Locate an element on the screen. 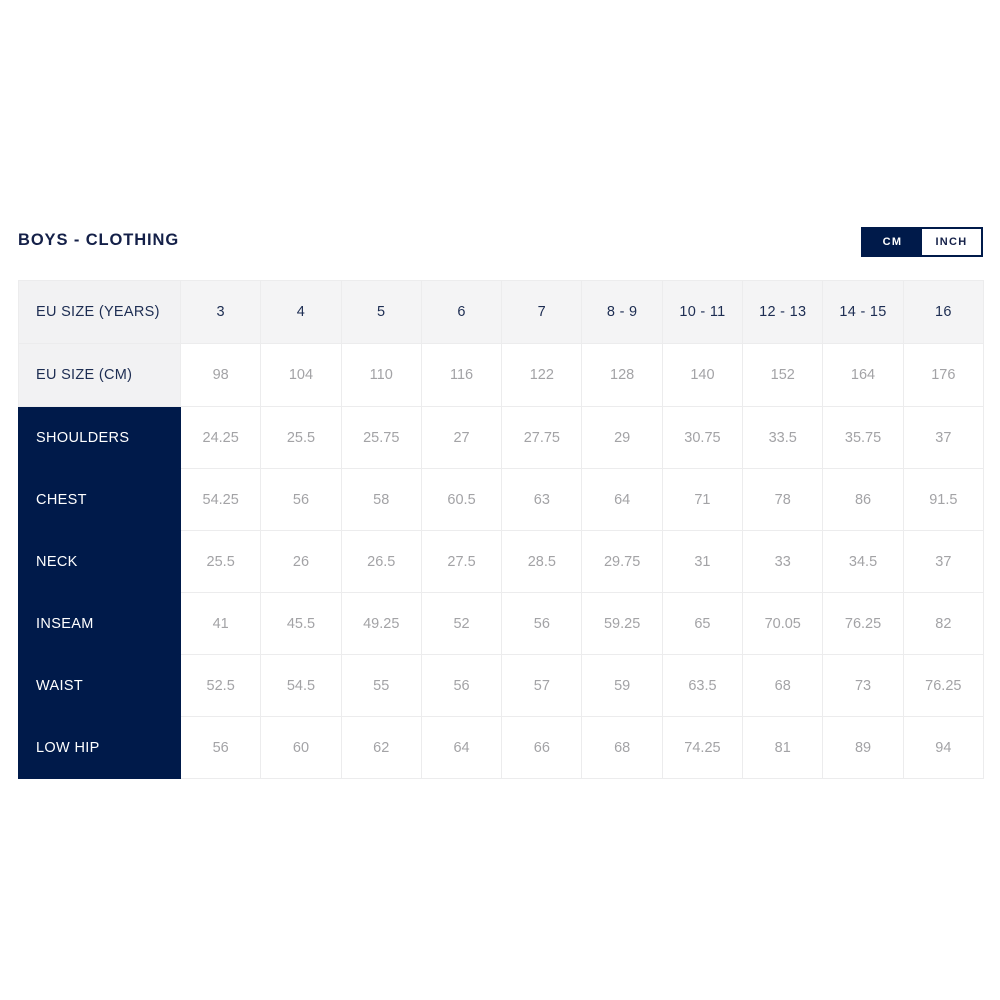  cell-years-6: 10 - 11 is located at coordinates (702, 312).